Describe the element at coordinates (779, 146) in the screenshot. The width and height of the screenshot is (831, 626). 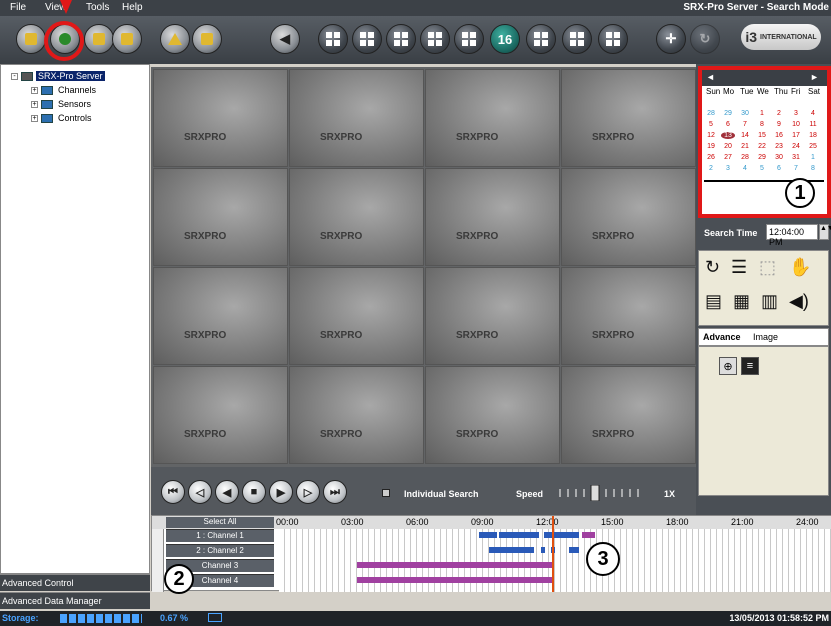
I see `calendar-day: 23` at that location.